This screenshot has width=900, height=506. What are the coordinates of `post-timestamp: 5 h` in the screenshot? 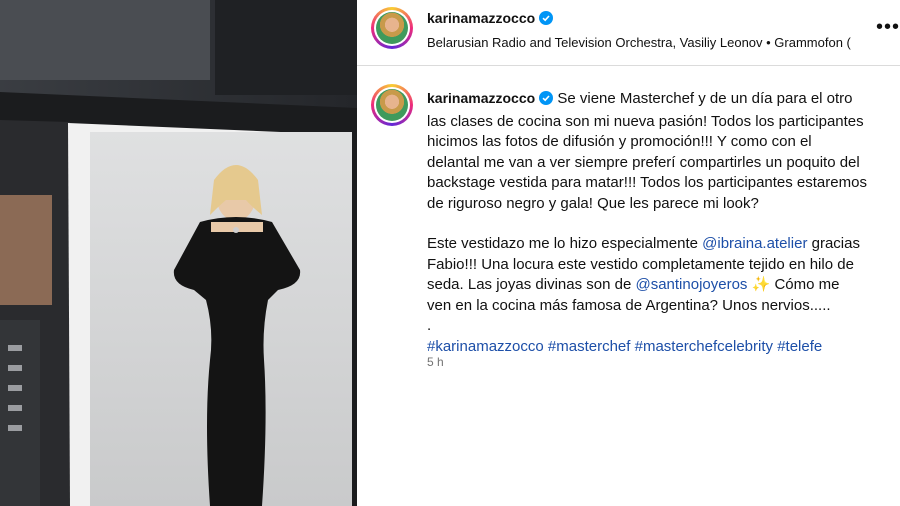 It's located at (435, 362).